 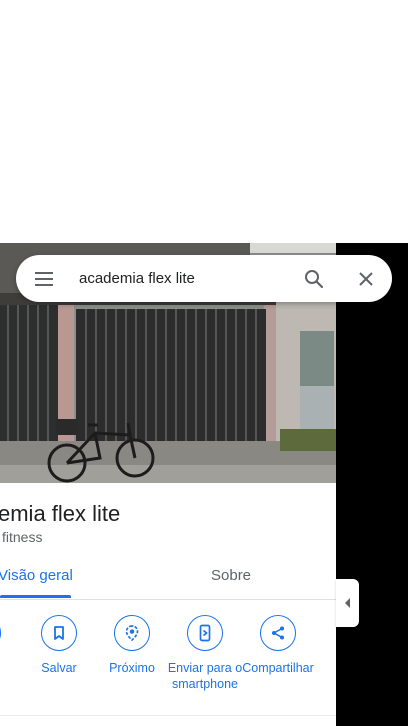 What do you see at coordinates (36, 575) in the screenshot?
I see `tab-overview: Visão geral` at bounding box center [36, 575].